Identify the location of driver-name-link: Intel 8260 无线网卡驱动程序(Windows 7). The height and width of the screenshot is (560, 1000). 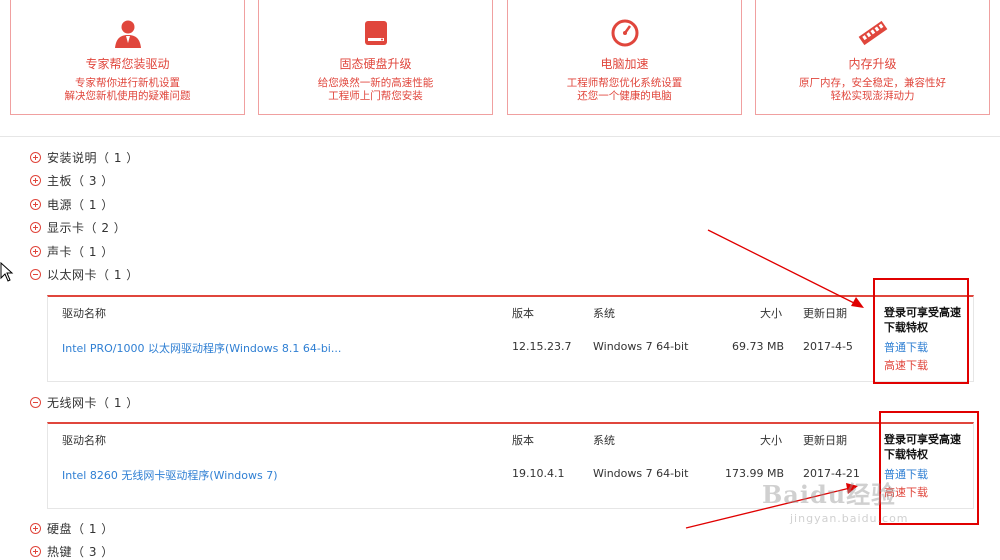
(170, 475).